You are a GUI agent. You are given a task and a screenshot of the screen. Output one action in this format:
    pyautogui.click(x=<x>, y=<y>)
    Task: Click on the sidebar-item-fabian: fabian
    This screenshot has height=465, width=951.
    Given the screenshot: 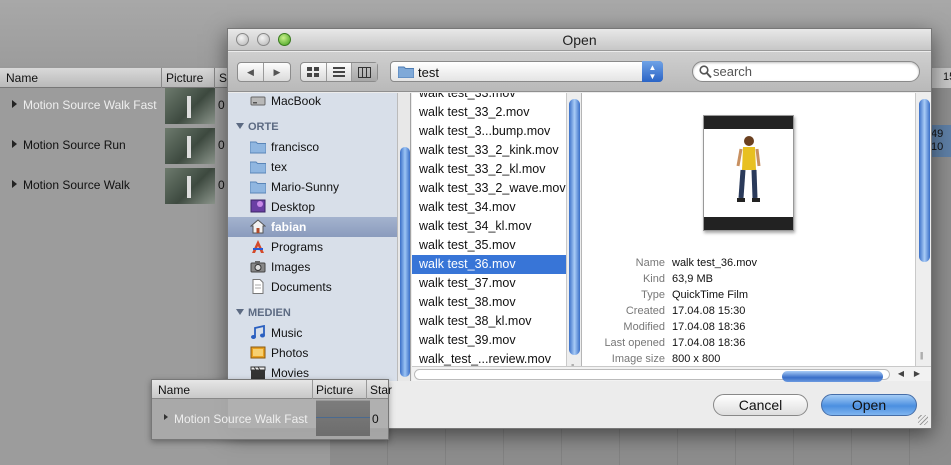 What is the action you would take?
    pyautogui.click(x=313, y=227)
    